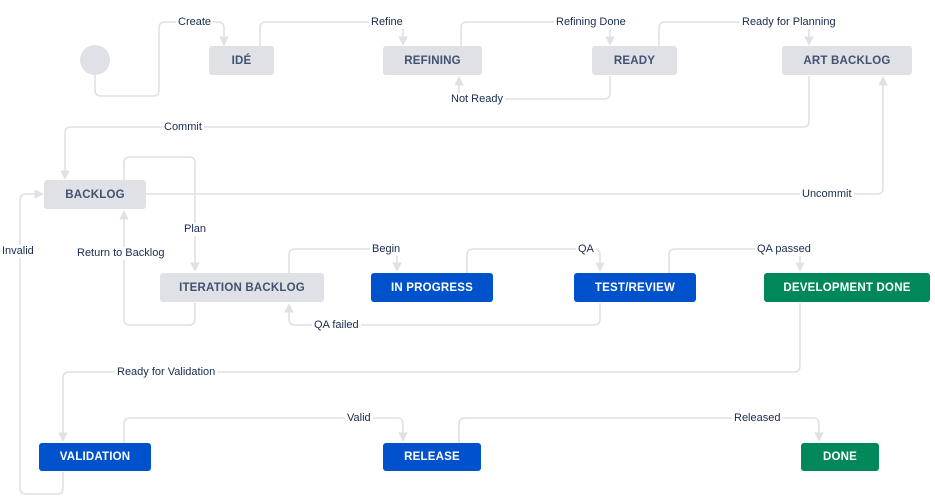  Describe the element at coordinates (95, 194) in the screenshot. I see `status-backlog: BACKLOG` at that location.